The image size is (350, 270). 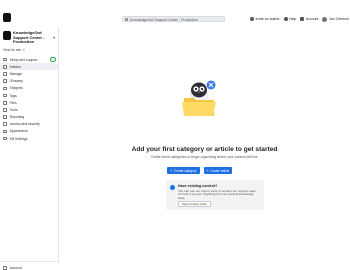 What do you see at coordinates (29, 109) in the screenshot?
I see `sidebar-item-tools: Tools` at bounding box center [29, 109].